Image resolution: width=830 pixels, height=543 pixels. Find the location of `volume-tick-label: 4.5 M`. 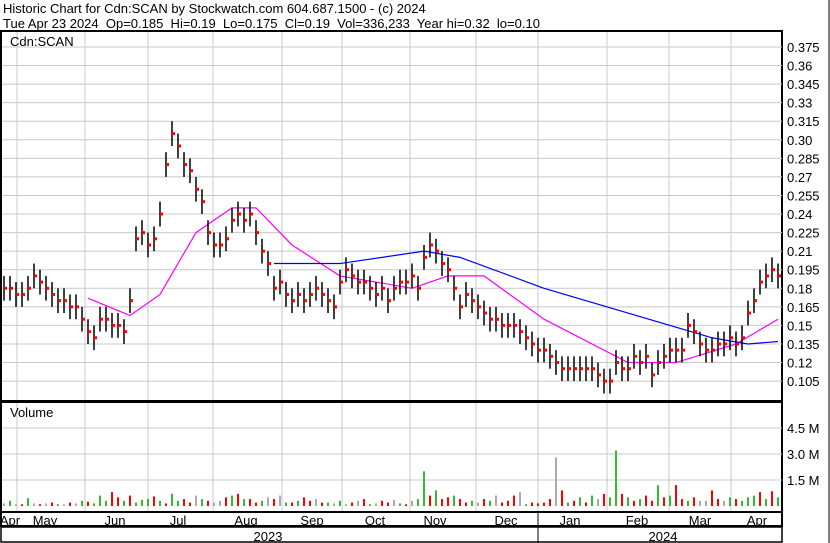

volume-tick-label: 4.5 M is located at coordinates (803, 428).